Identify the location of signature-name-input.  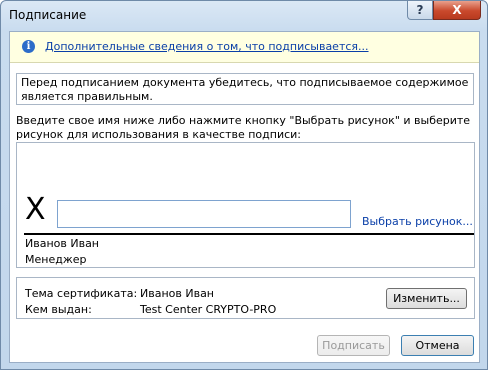
(204, 214).